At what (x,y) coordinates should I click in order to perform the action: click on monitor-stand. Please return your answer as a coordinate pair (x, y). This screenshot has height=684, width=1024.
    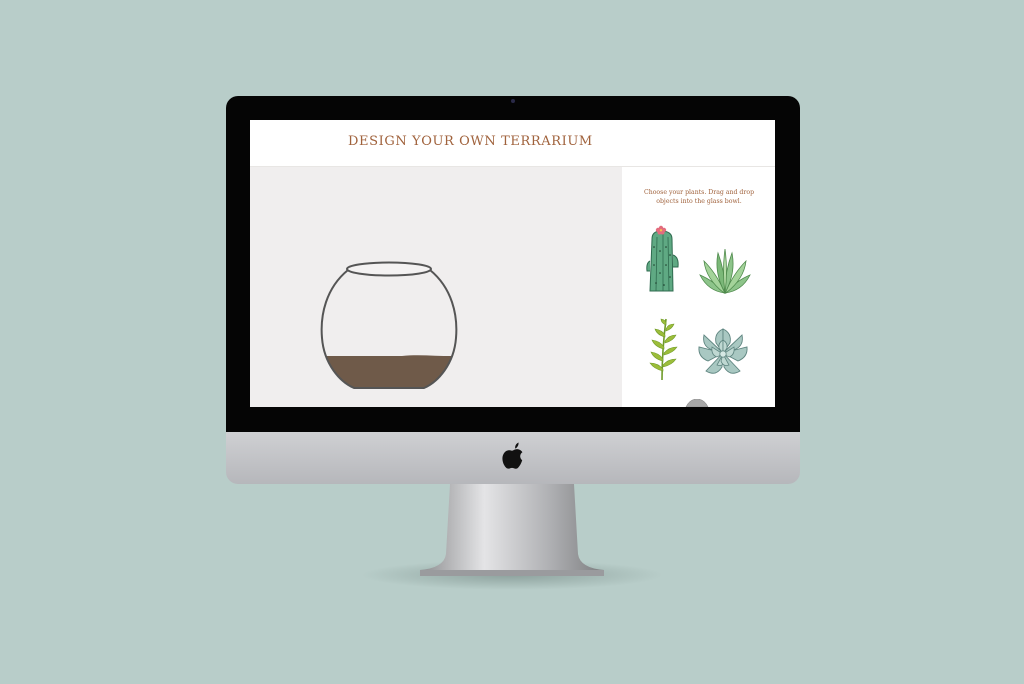
    Looking at the image, I should click on (512, 530).